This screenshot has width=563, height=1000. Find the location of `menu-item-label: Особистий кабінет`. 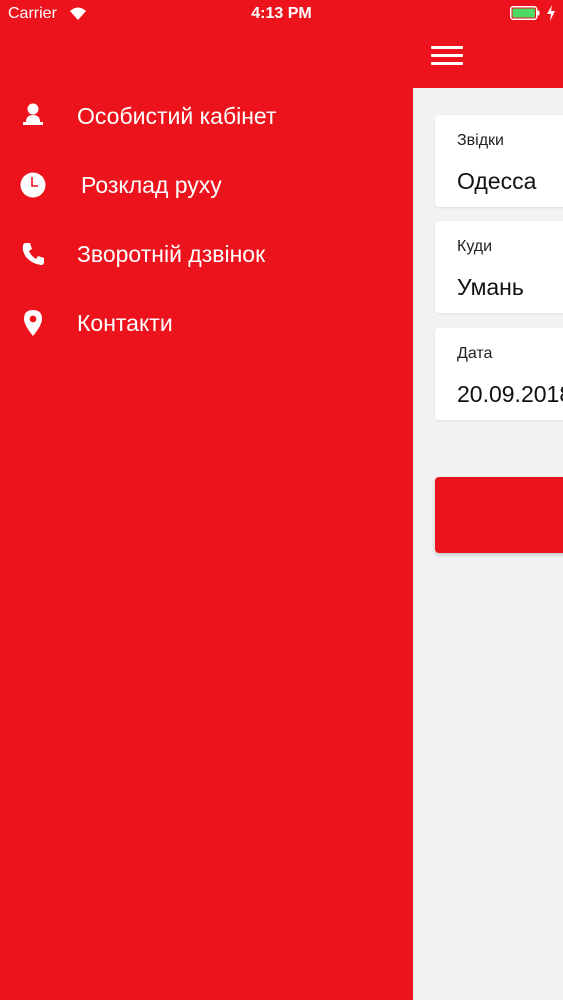

menu-item-label: Особистий кабінет is located at coordinates (177, 116).